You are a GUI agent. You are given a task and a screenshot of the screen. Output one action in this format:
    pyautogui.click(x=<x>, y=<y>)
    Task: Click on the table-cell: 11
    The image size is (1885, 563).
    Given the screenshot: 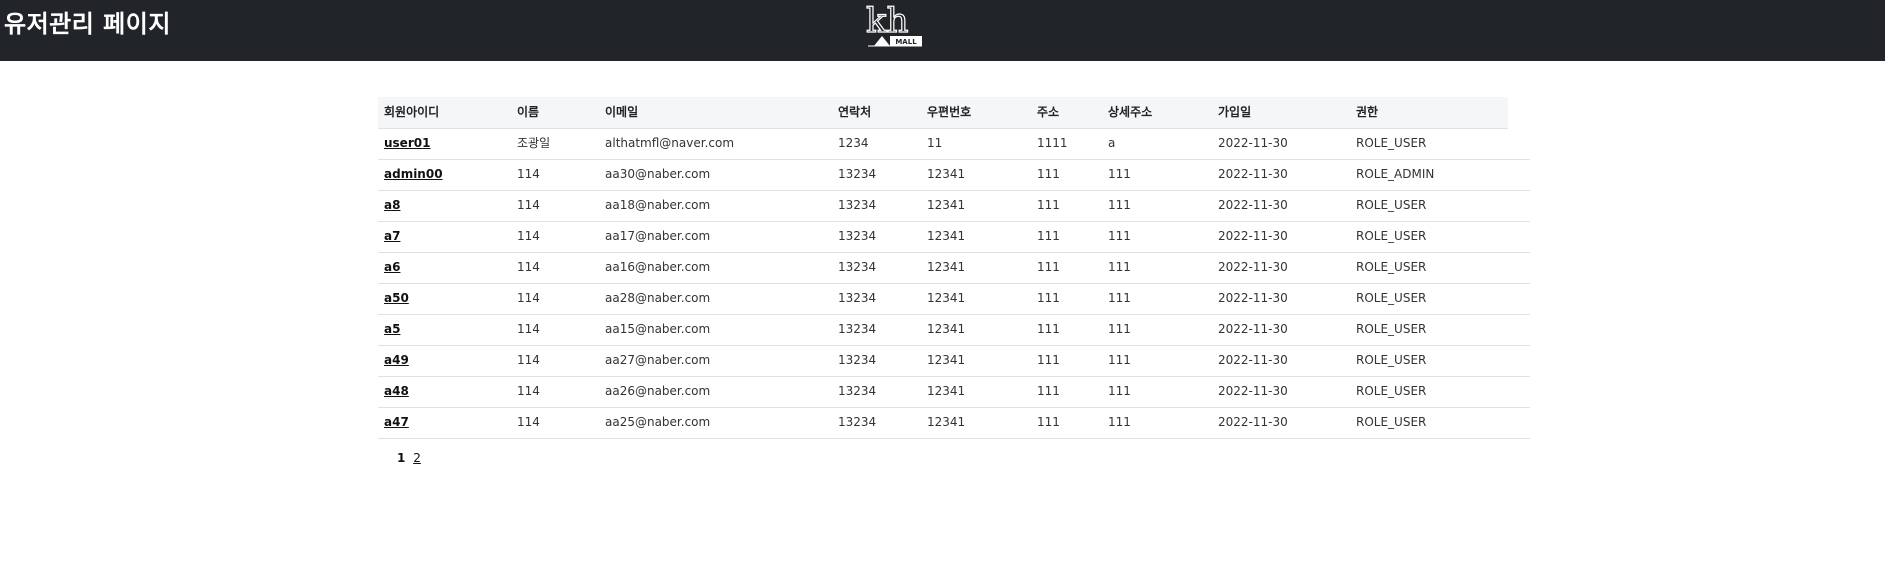 What is the action you would take?
    pyautogui.click(x=935, y=143)
    